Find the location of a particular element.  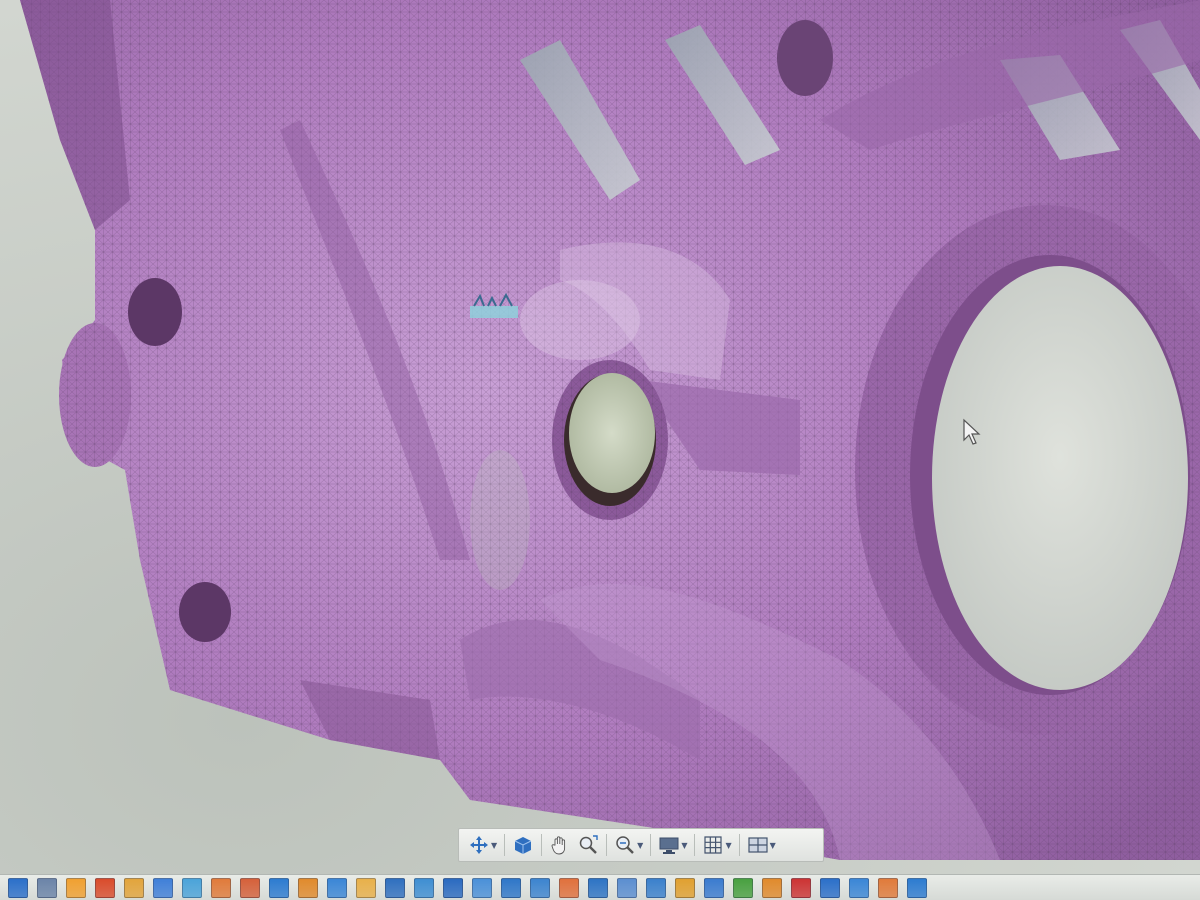

orbit-button is located at coordinates (560, 845).